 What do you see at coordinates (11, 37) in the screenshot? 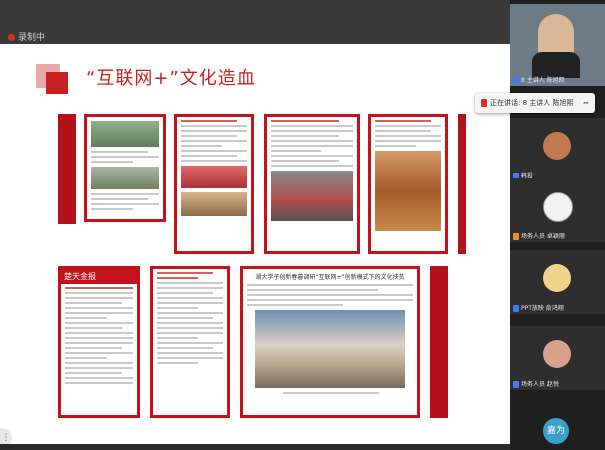
I see `record-icon` at bounding box center [11, 37].